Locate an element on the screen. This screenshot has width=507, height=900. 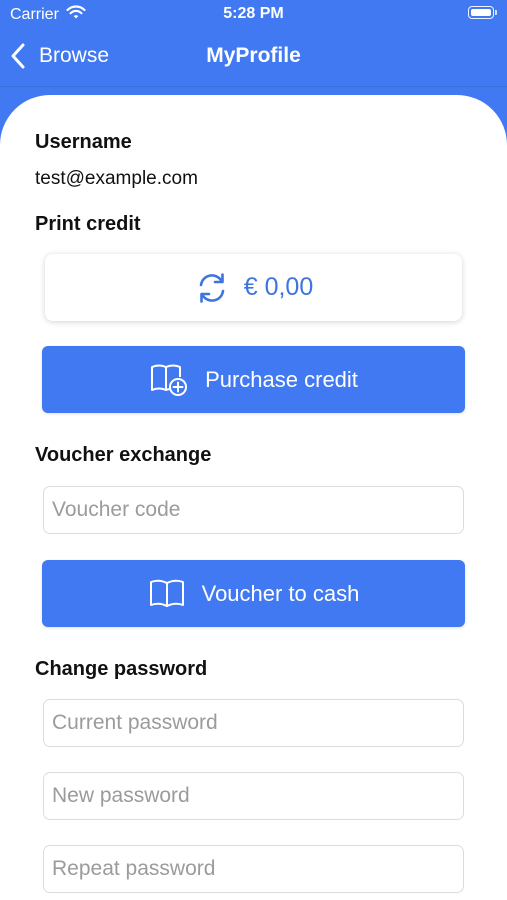
battery-icon is located at coordinates (482, 12).